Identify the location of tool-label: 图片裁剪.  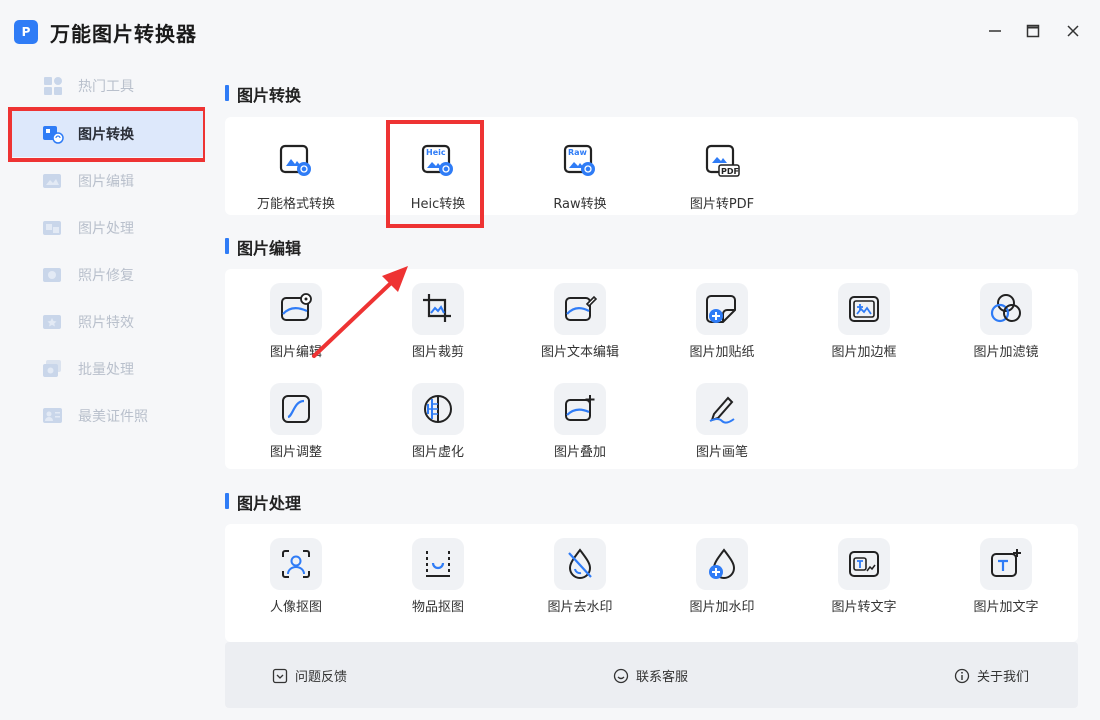
(437, 352).